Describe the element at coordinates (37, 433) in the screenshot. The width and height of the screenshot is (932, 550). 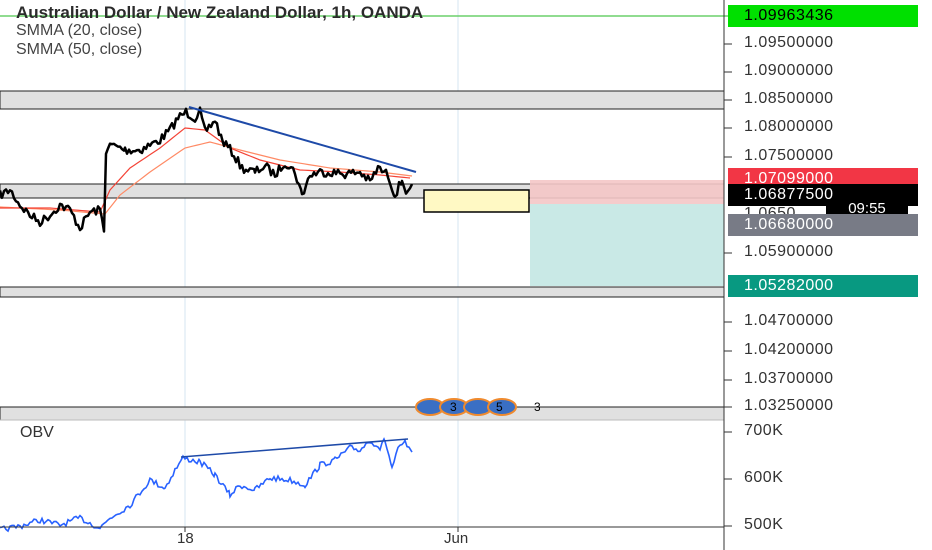
I see `obv-legend: OBV` at that location.